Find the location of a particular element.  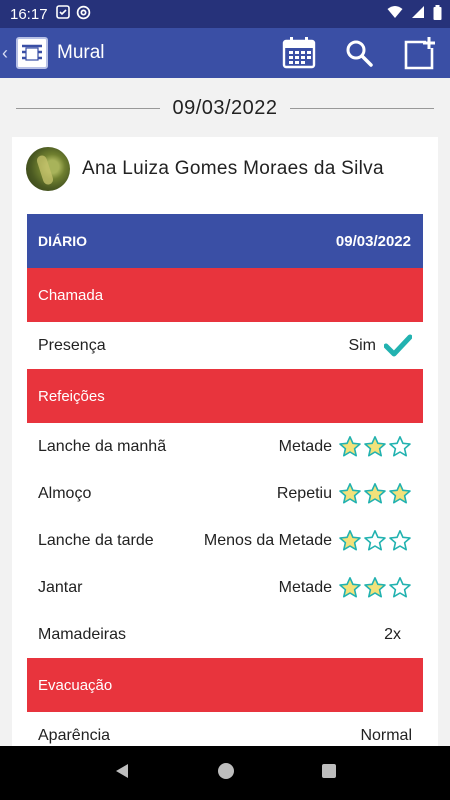

status-bar: 16:17 is located at coordinates (225, 14).